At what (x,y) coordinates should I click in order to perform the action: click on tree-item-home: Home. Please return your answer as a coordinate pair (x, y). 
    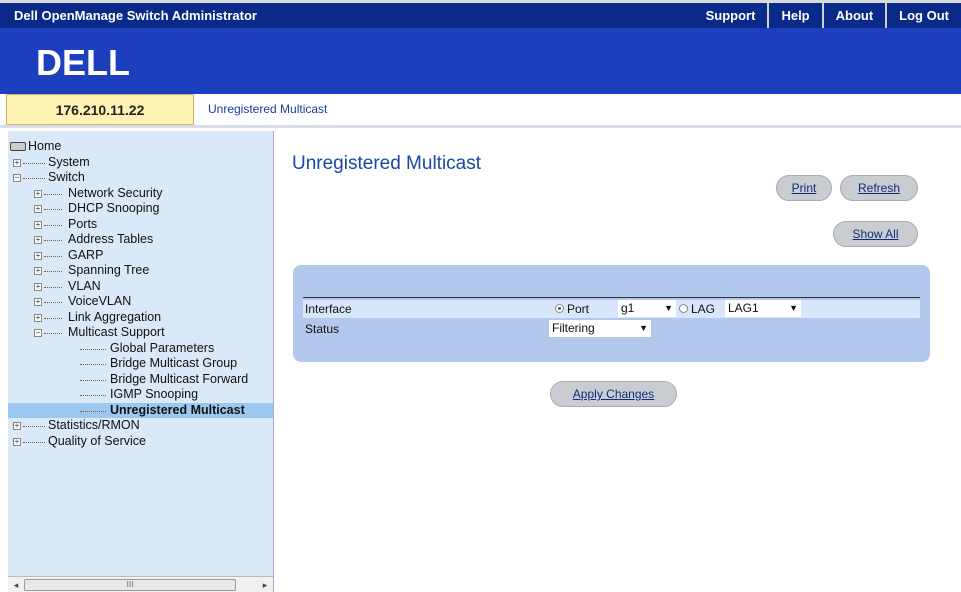
    Looking at the image, I should click on (140, 147).